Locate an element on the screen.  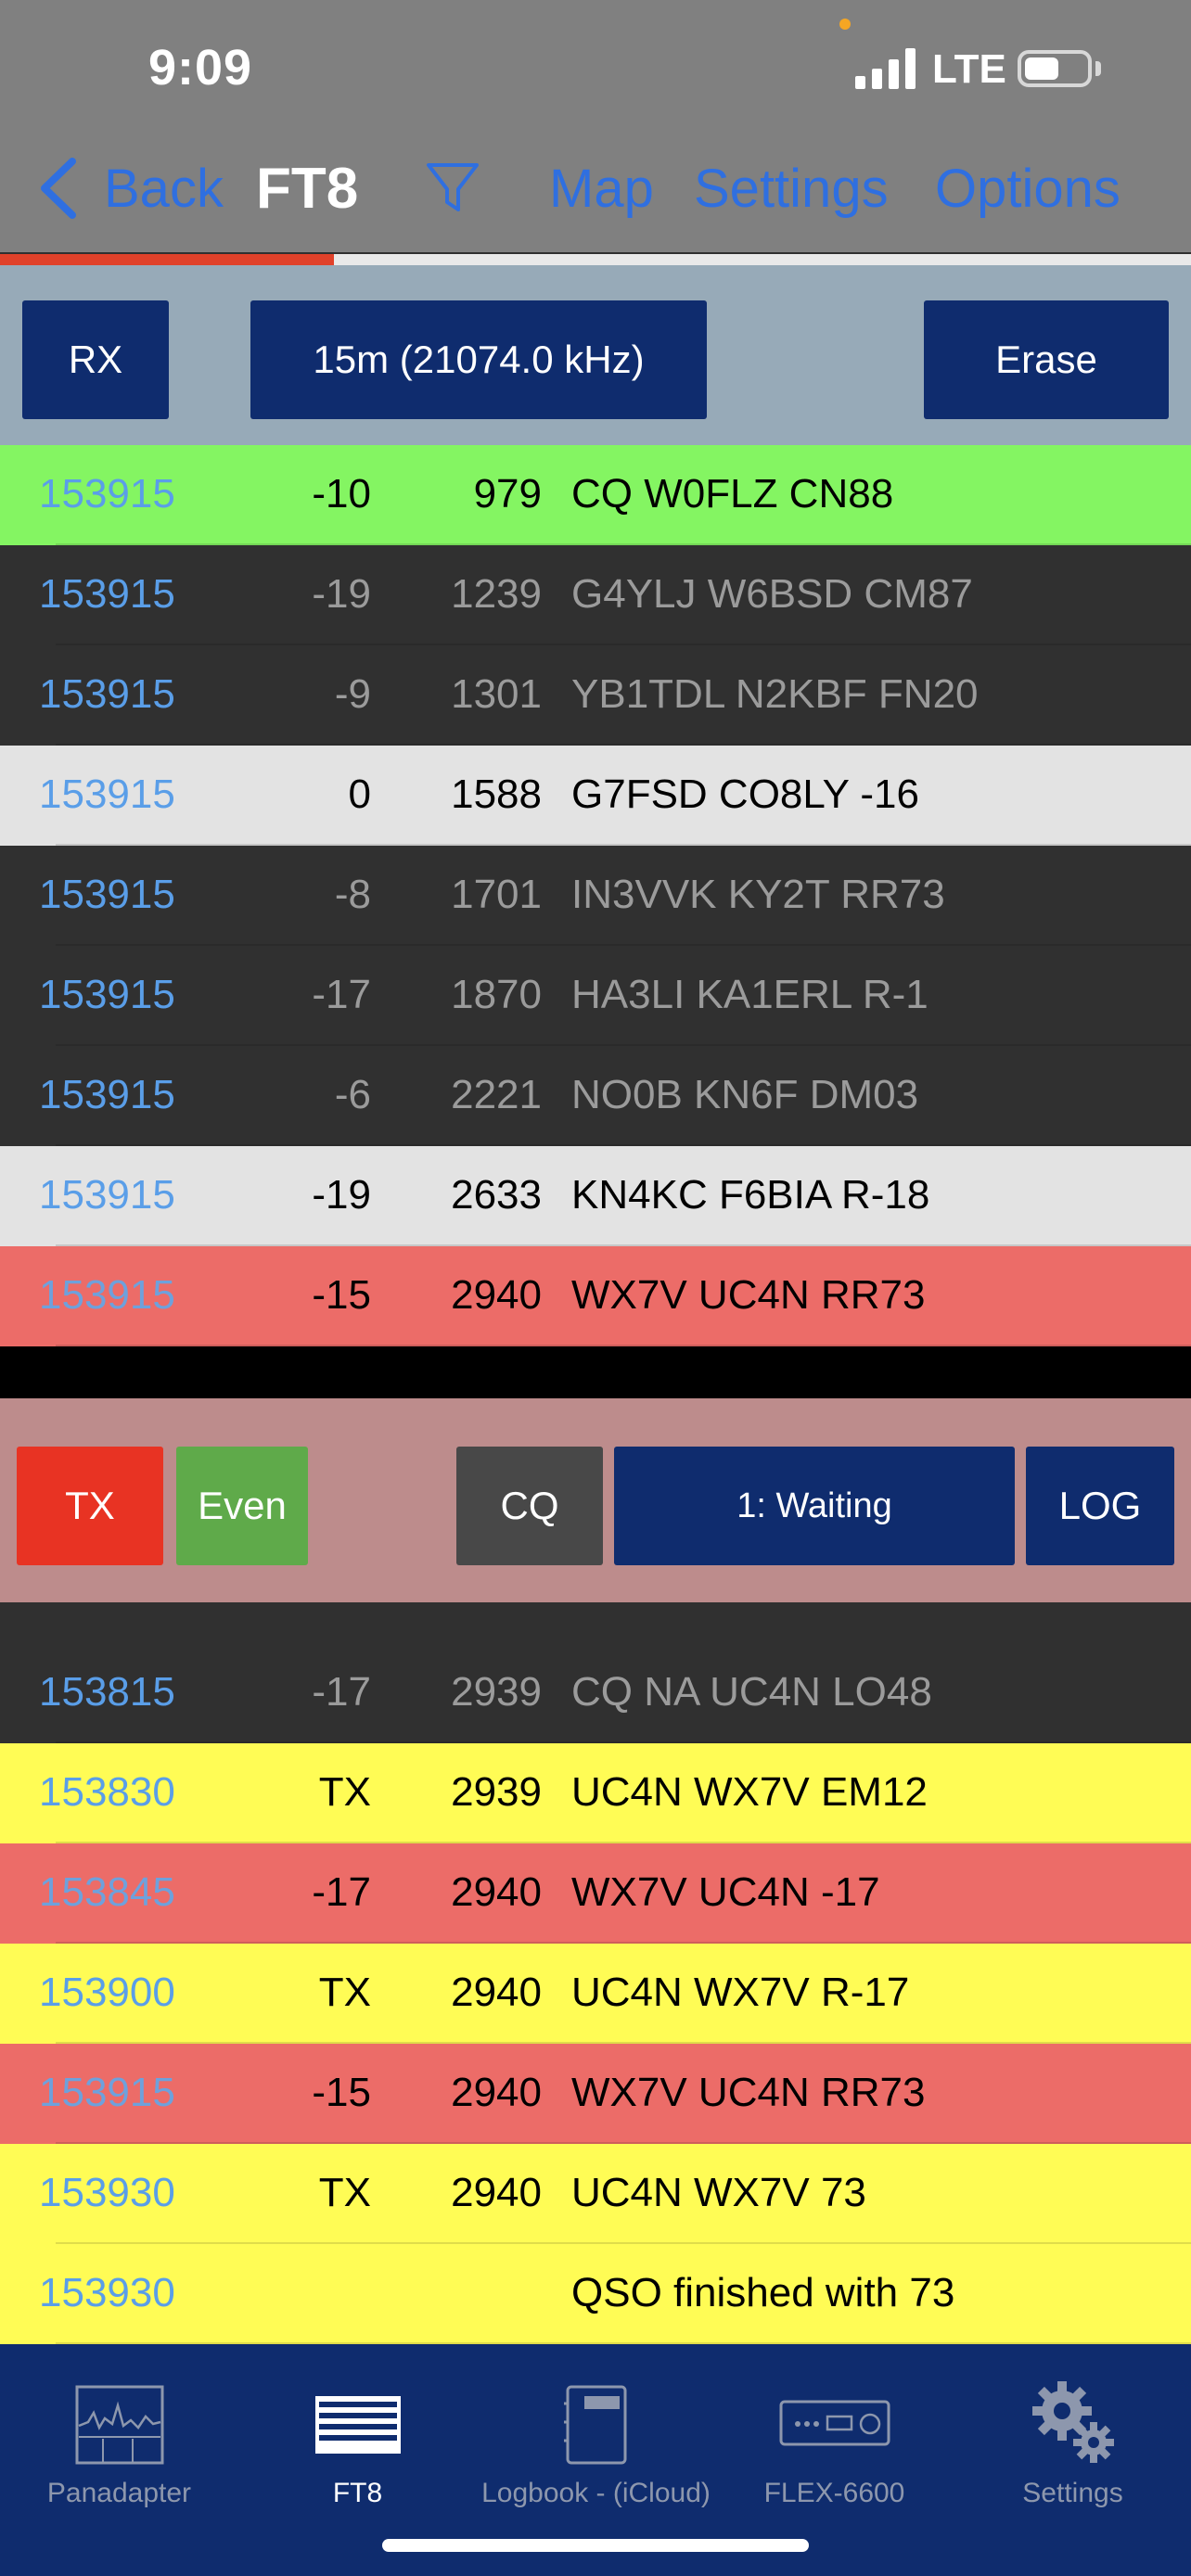
tab-flex: FLEX-6600 is located at coordinates (834, 2435).